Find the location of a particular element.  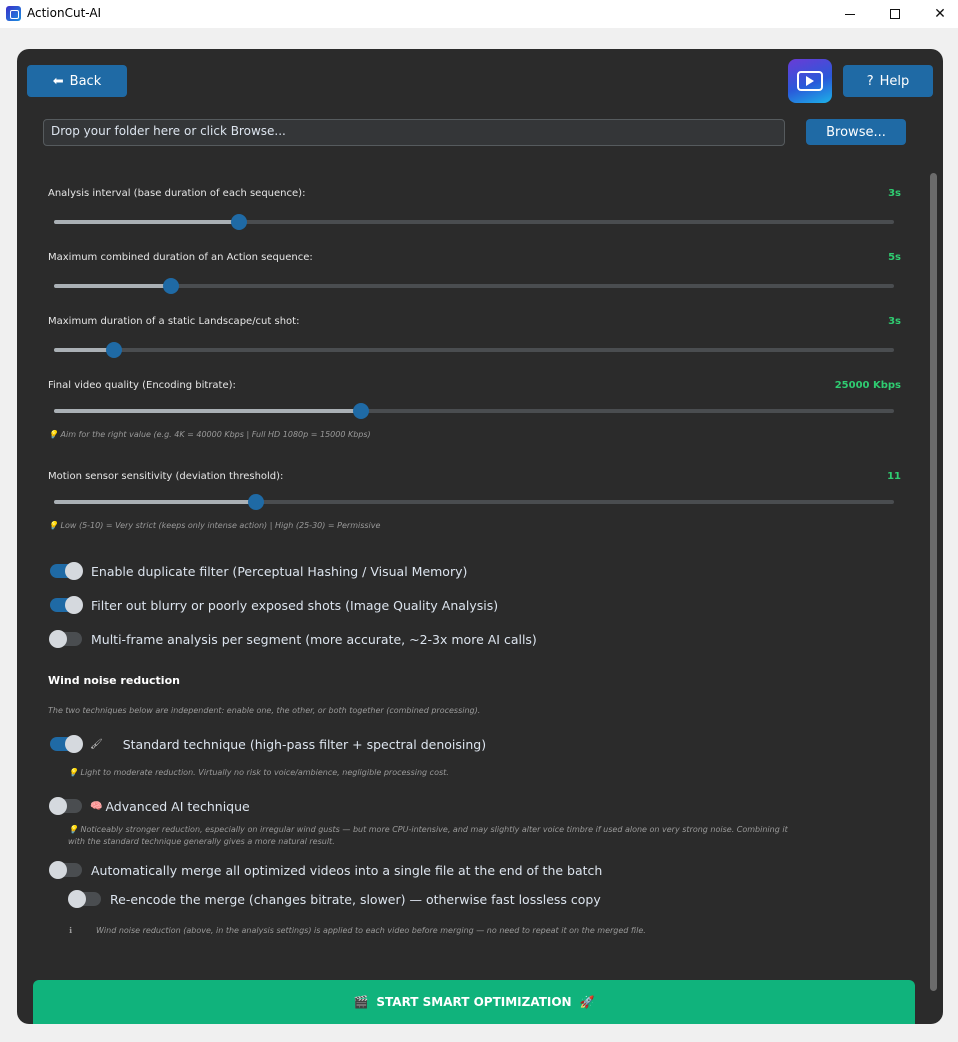

minimize-button is located at coordinates (850, 14).